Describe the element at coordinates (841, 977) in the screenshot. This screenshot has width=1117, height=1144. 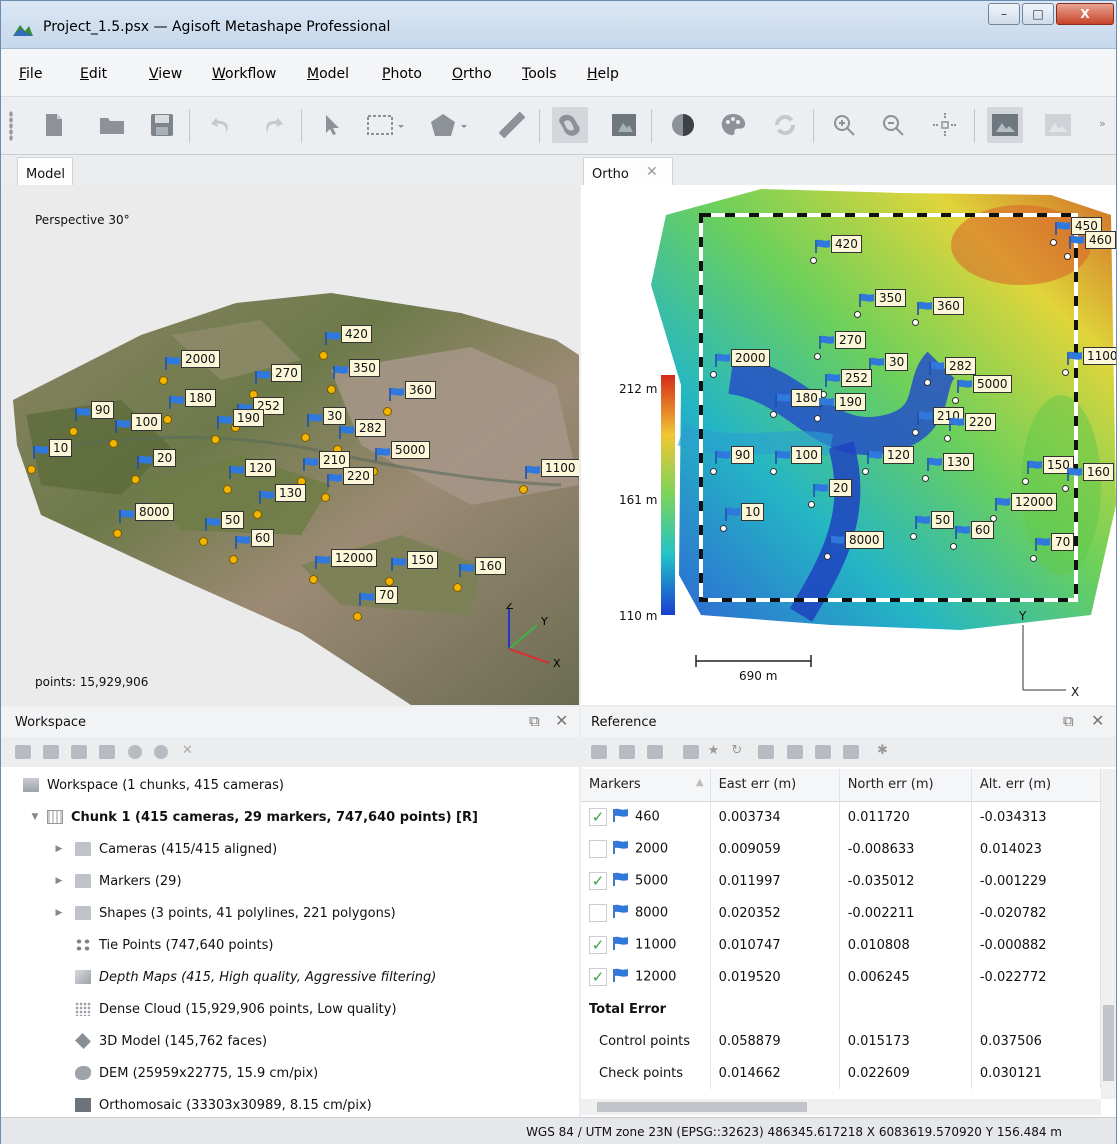
I see `marker-row: ✓ 12000 0.019520 0.006245 -0.022772` at that location.